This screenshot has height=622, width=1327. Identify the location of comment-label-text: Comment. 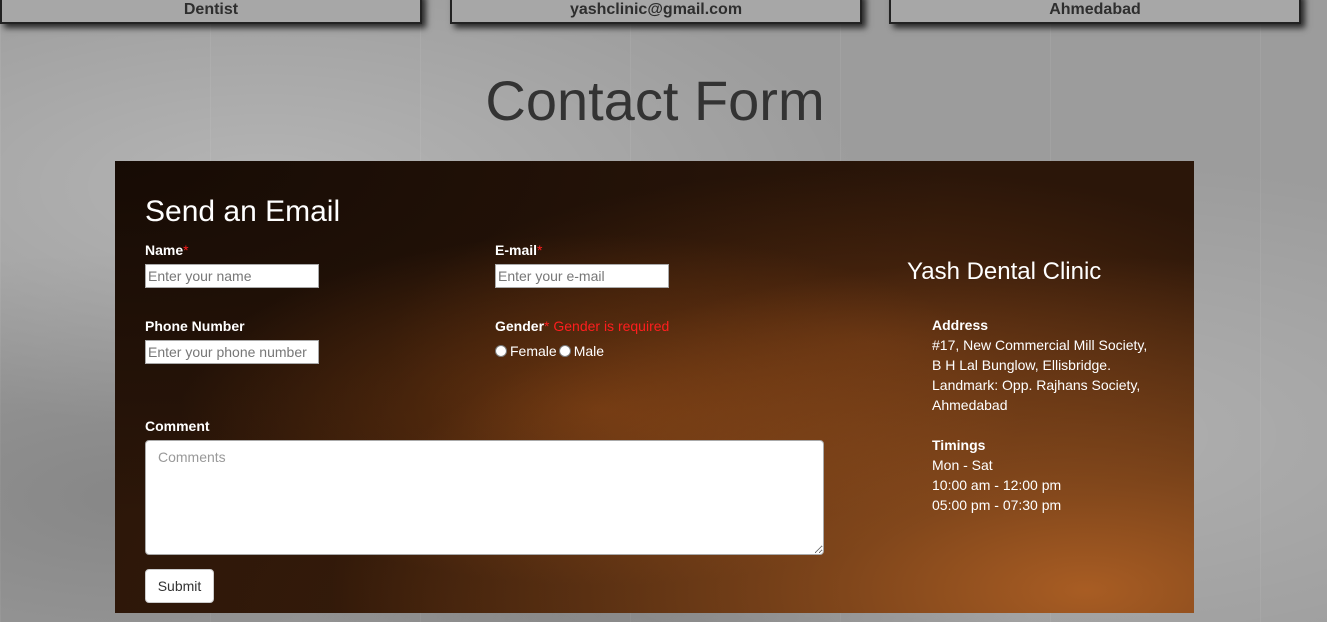
(177, 426).